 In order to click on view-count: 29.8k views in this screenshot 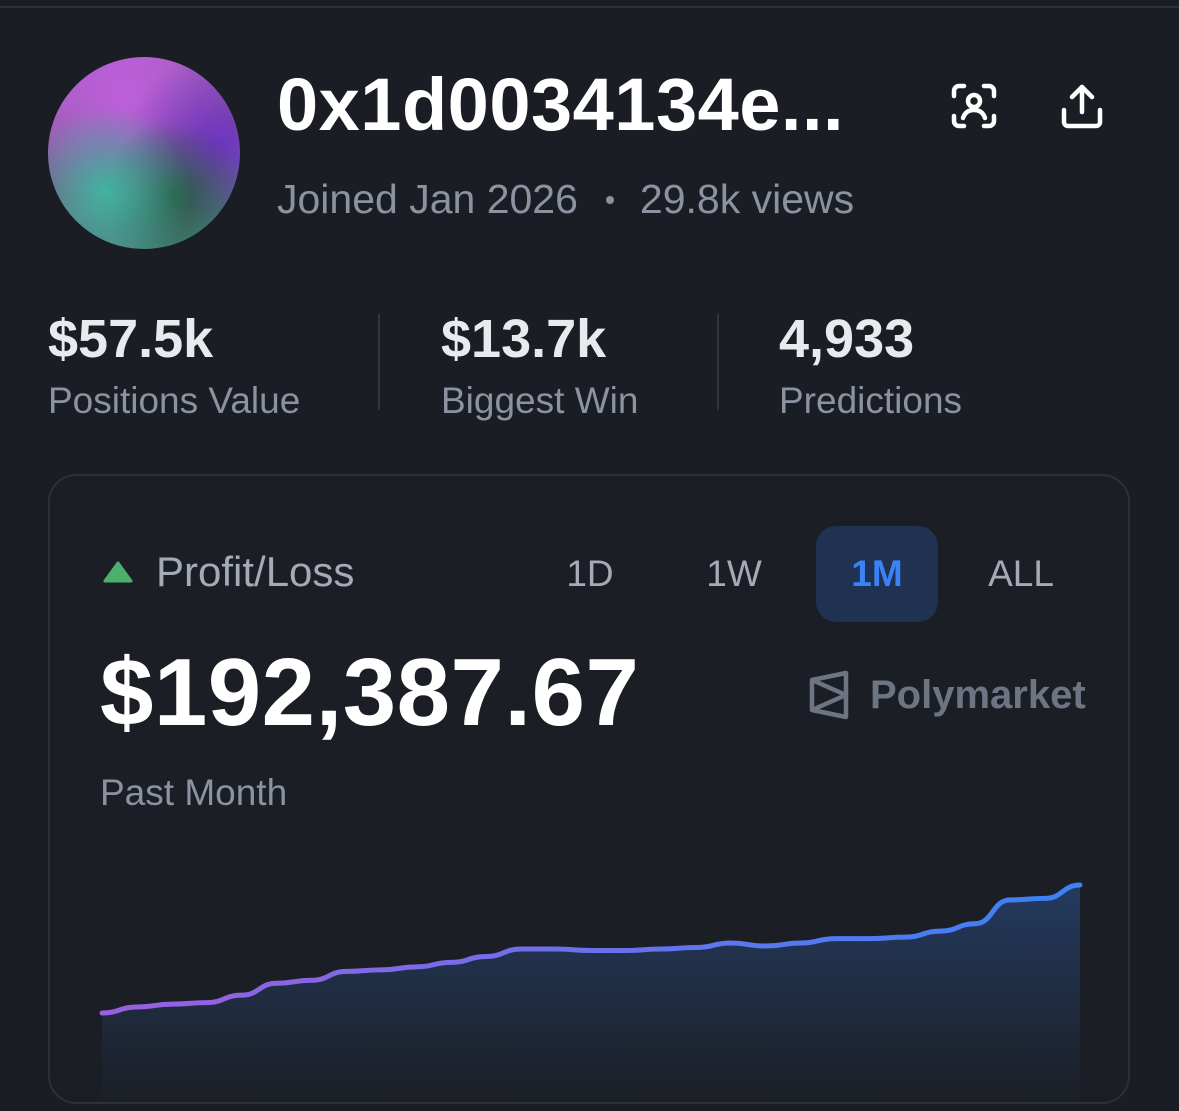, I will do `click(747, 199)`.